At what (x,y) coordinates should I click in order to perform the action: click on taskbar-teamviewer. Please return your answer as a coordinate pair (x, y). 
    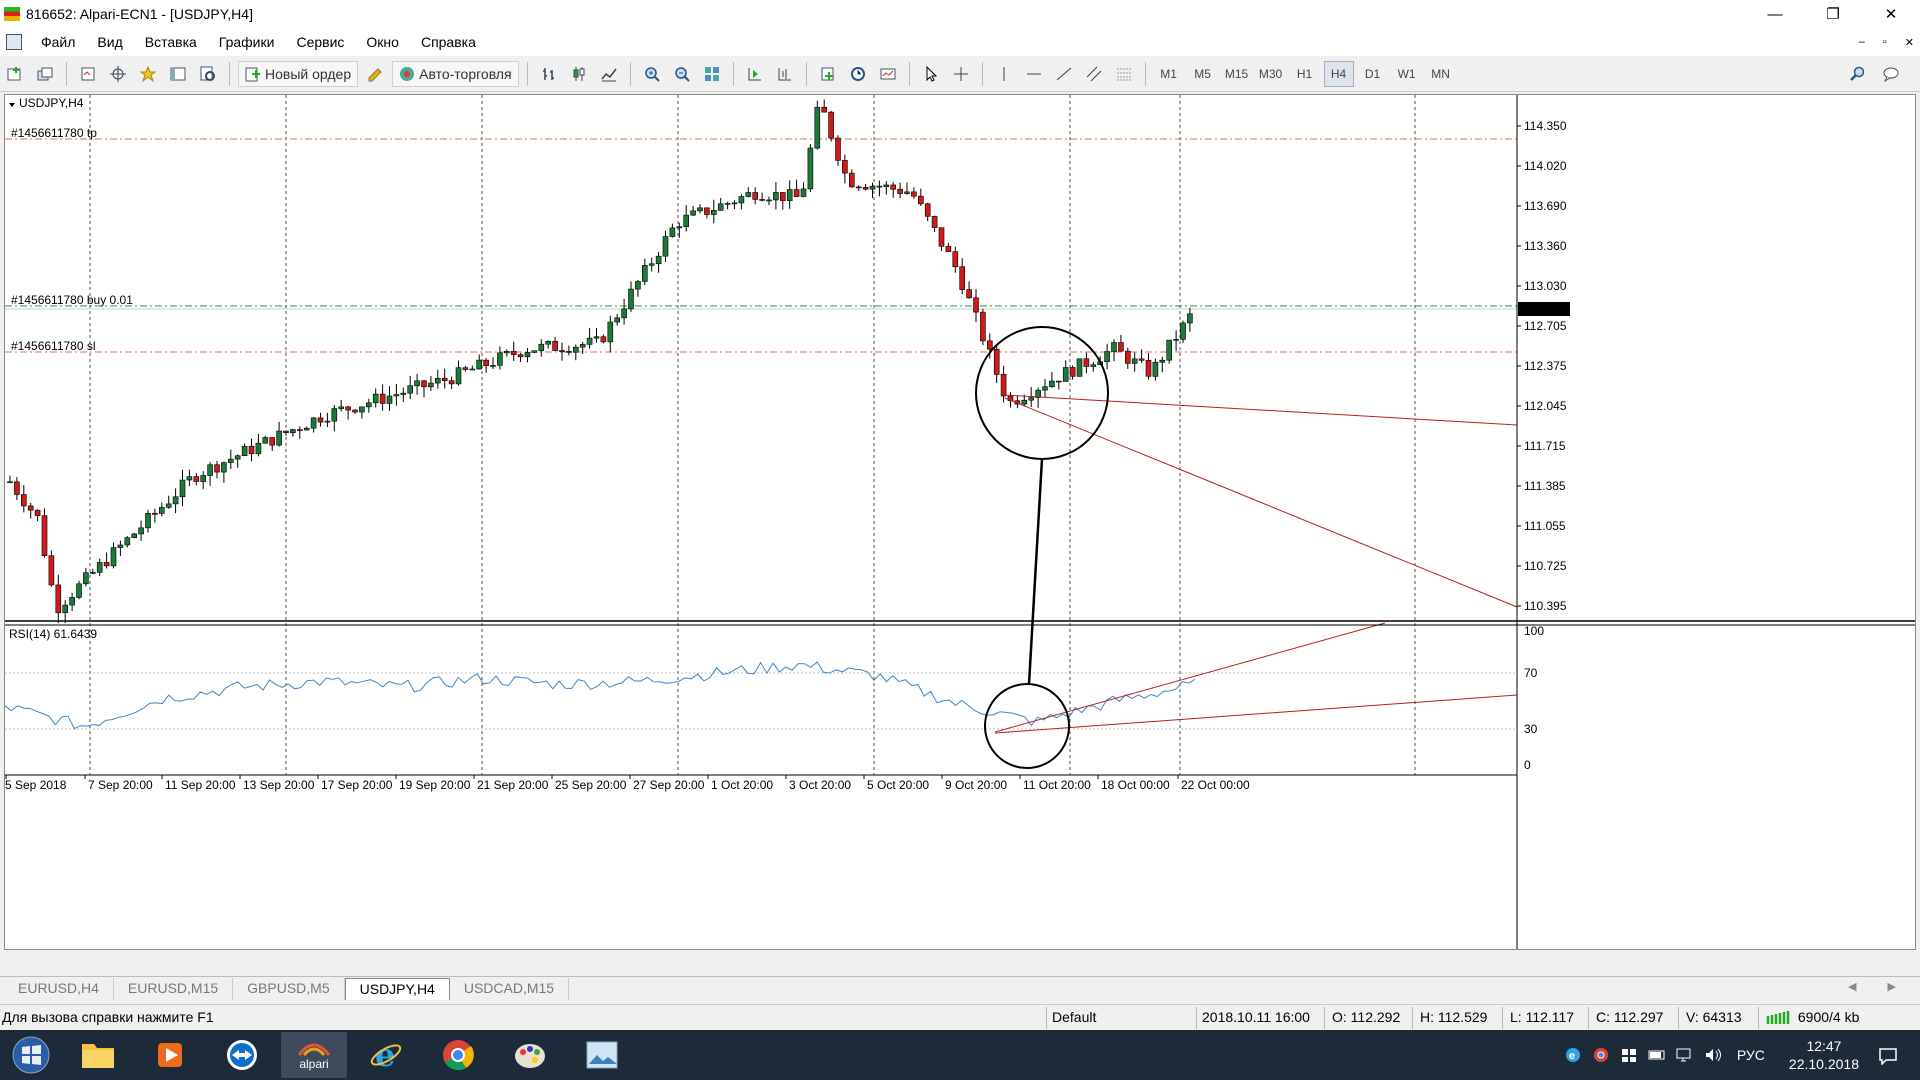
    Looking at the image, I should click on (242, 1055).